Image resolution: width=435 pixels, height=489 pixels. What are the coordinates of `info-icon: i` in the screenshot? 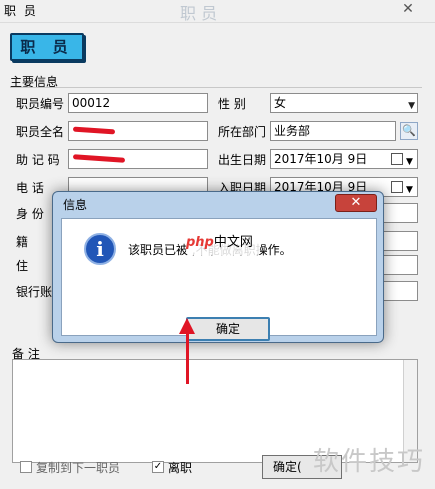 It's located at (100, 249).